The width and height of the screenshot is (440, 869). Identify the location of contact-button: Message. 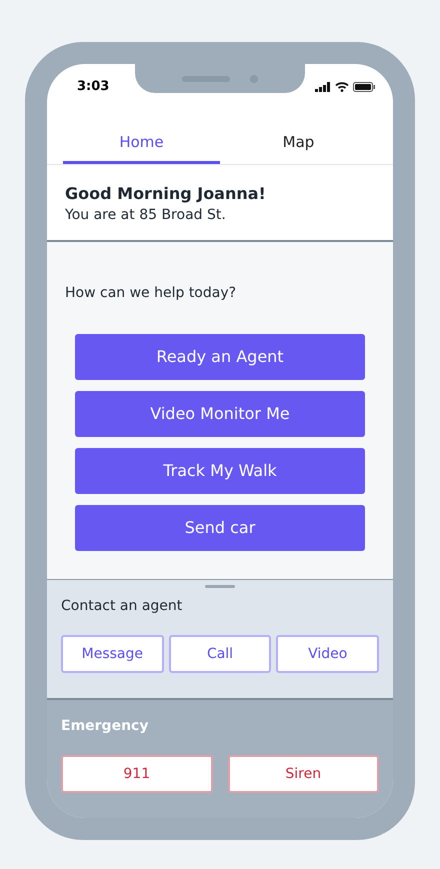
(112, 654).